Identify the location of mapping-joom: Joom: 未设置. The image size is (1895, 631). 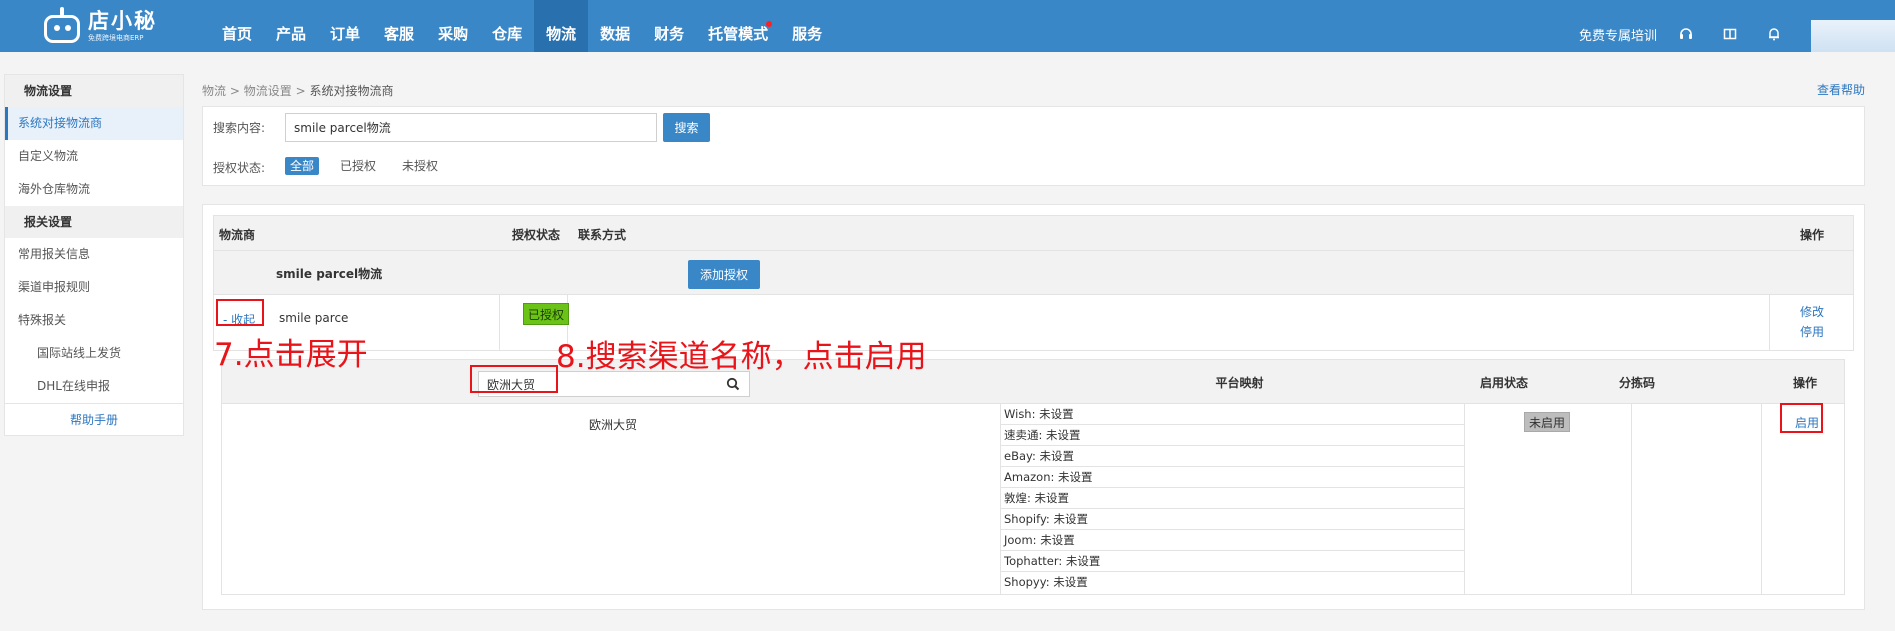
(1232, 540).